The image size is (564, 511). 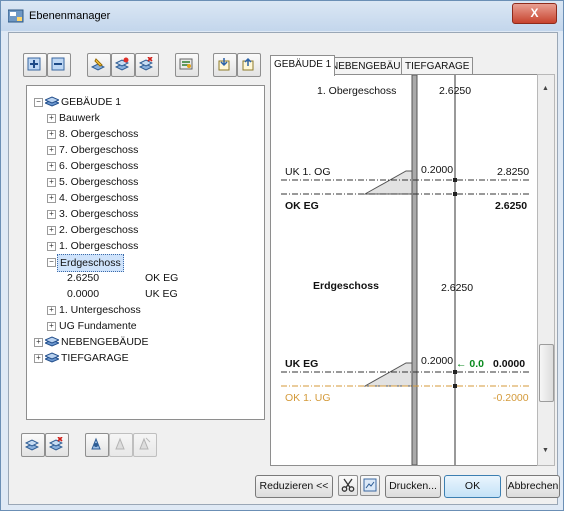 What do you see at coordinates (457, 288) in the screenshot?
I see `floor-height: 2.6250` at bounding box center [457, 288].